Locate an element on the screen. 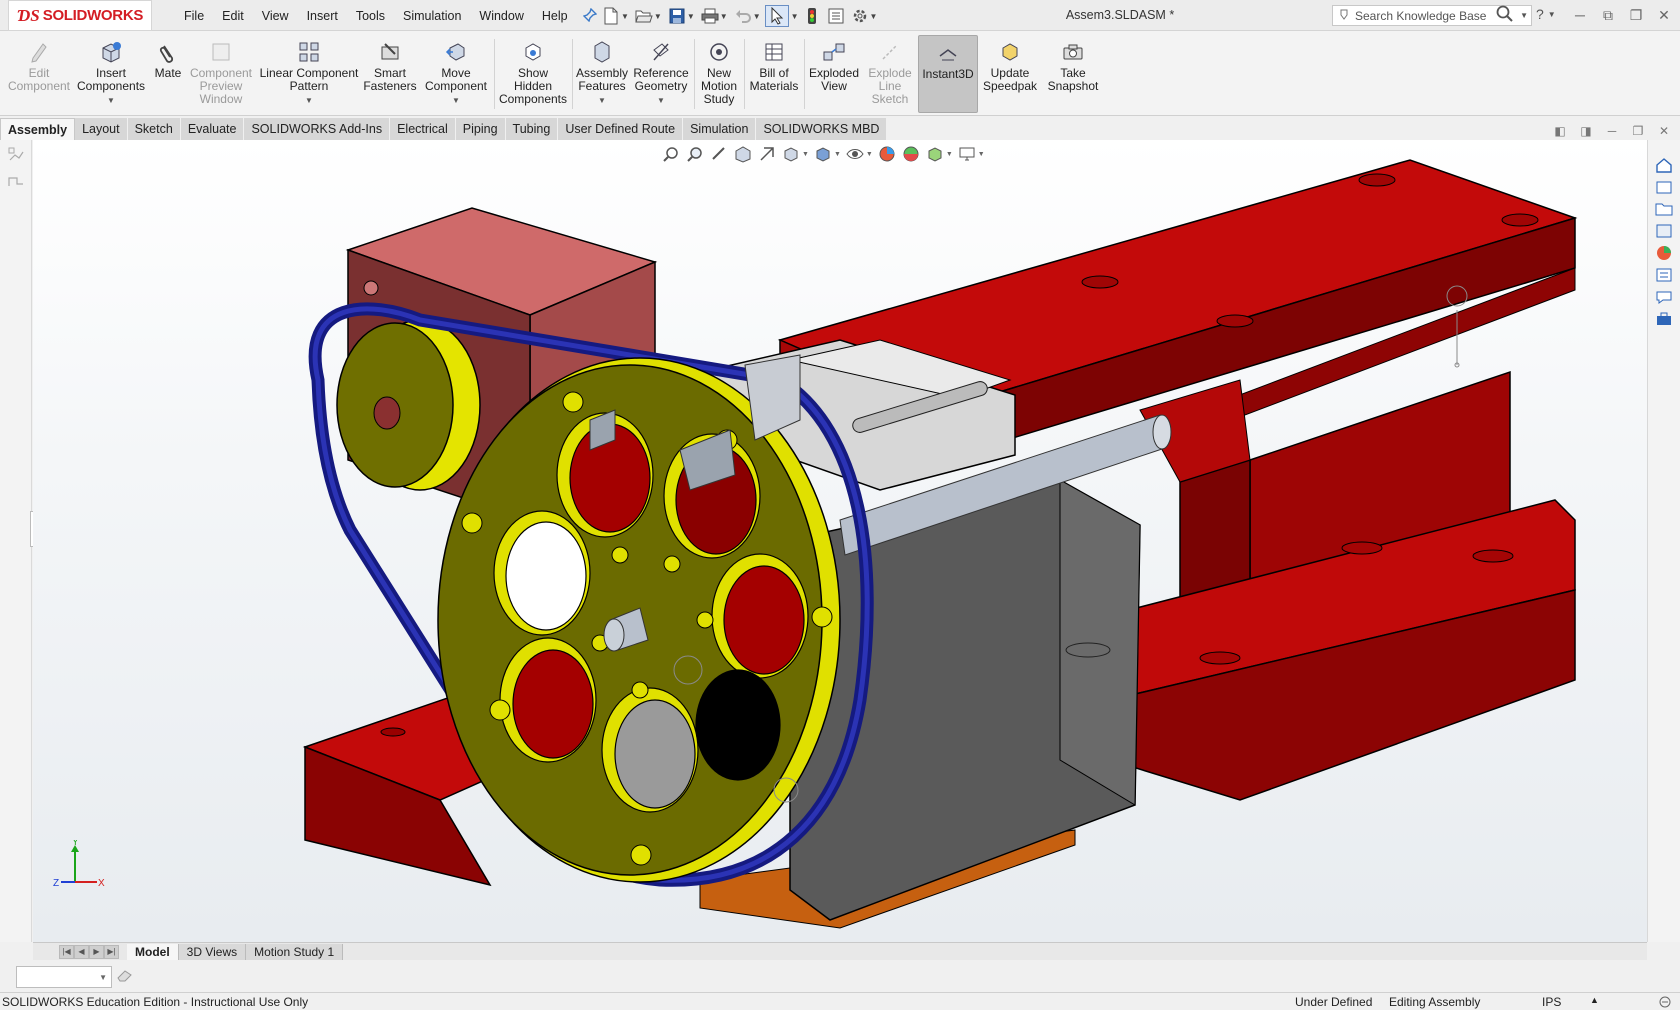 The height and width of the screenshot is (1010, 1680). next-tab-icon: ▶ is located at coordinates (96, 951).